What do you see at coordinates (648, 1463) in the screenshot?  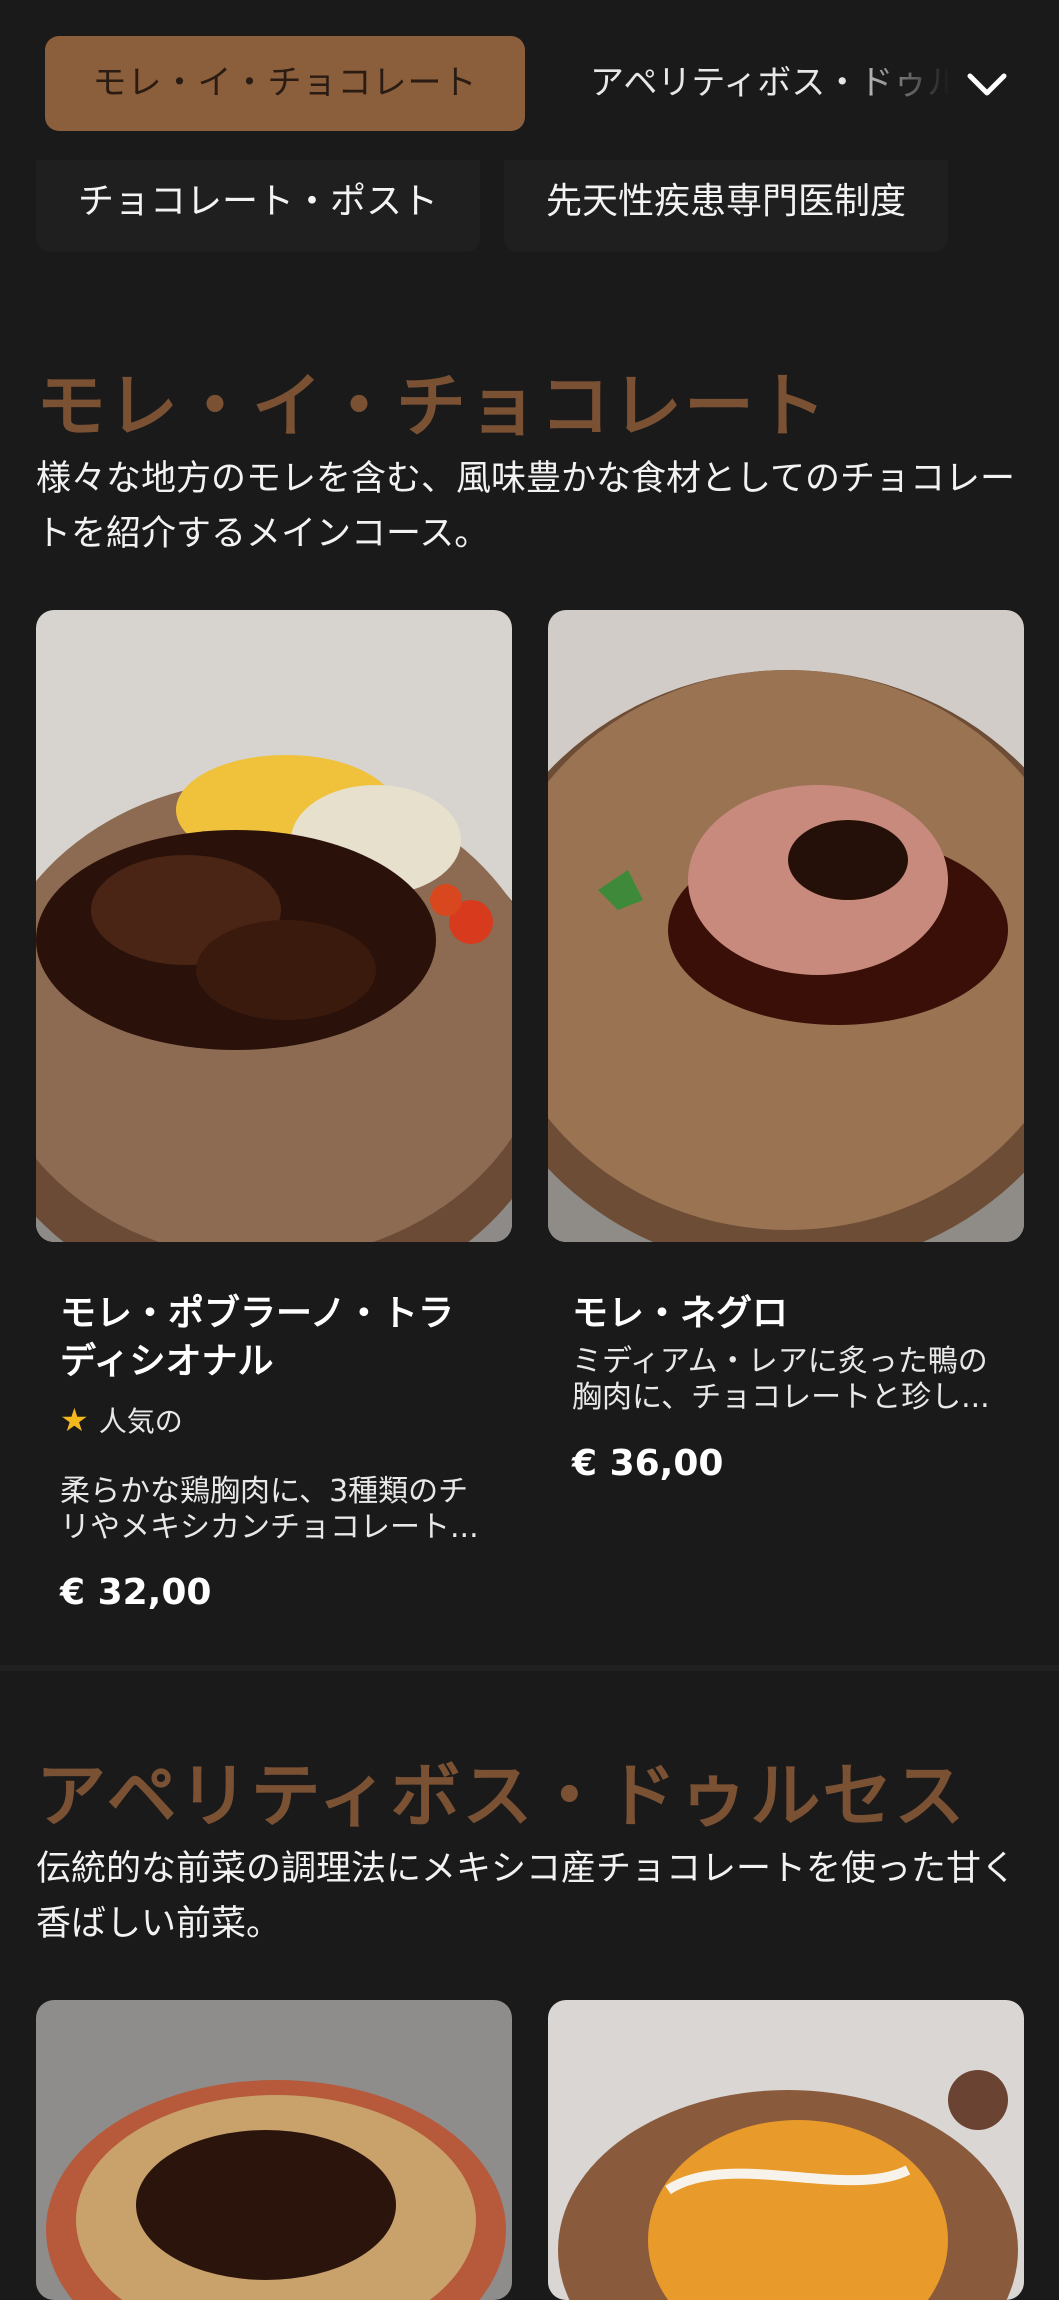 I see `dish-price: € 36,00` at bounding box center [648, 1463].